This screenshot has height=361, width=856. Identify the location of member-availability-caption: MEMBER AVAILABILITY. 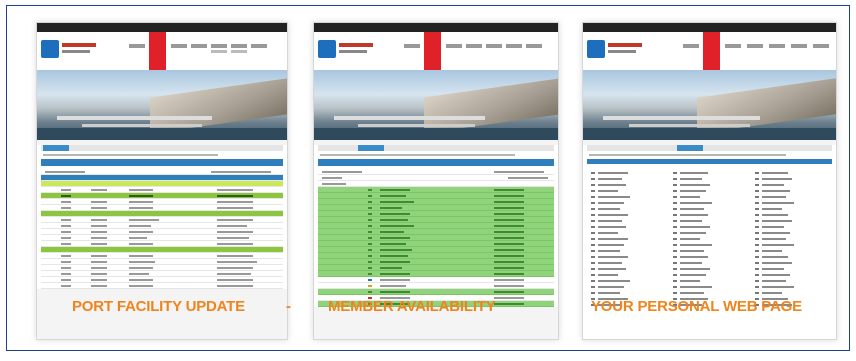
(412, 306).